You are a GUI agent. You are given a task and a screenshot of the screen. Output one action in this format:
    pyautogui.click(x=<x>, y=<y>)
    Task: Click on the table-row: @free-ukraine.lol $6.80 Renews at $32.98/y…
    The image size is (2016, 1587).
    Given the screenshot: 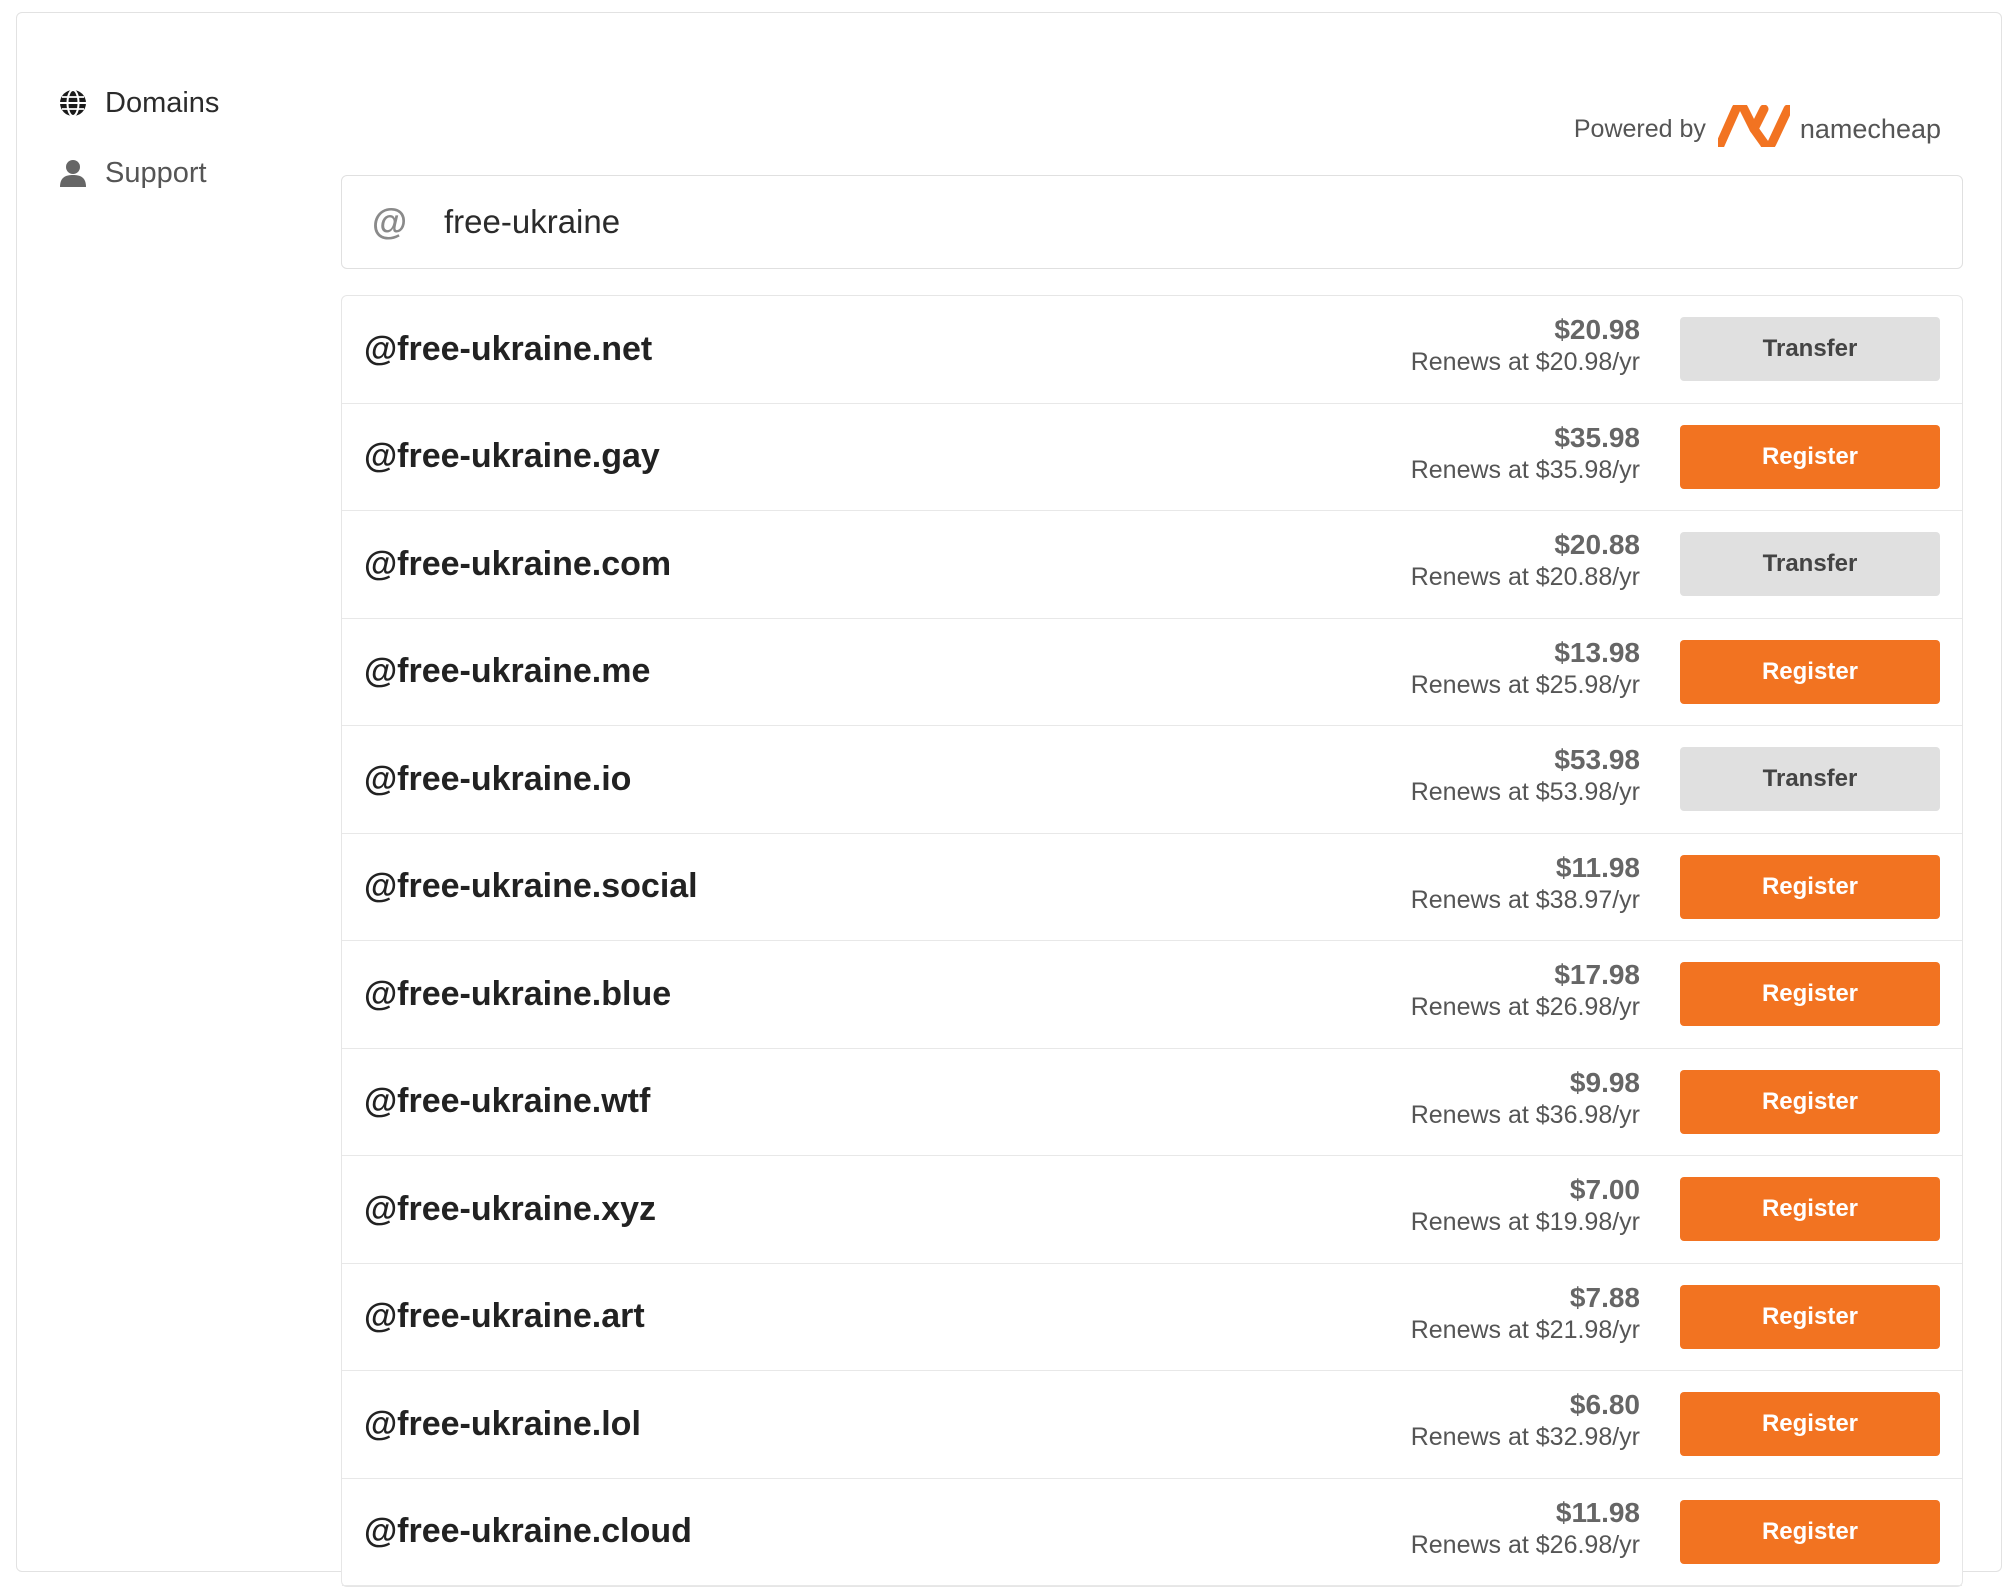 What is the action you would take?
    pyautogui.click(x=1152, y=1425)
    